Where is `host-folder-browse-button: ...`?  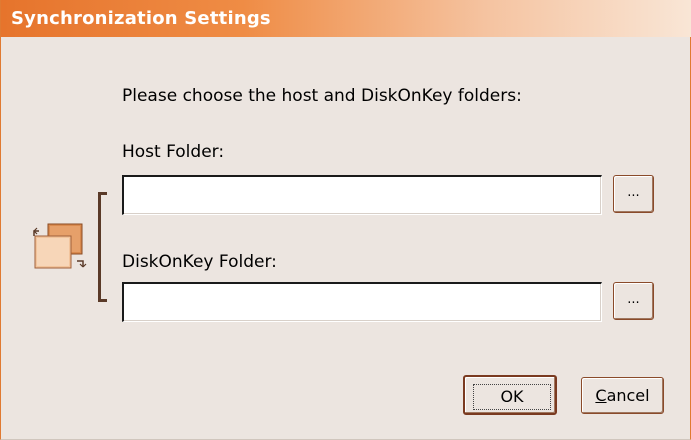 host-folder-browse-button: ... is located at coordinates (633, 194).